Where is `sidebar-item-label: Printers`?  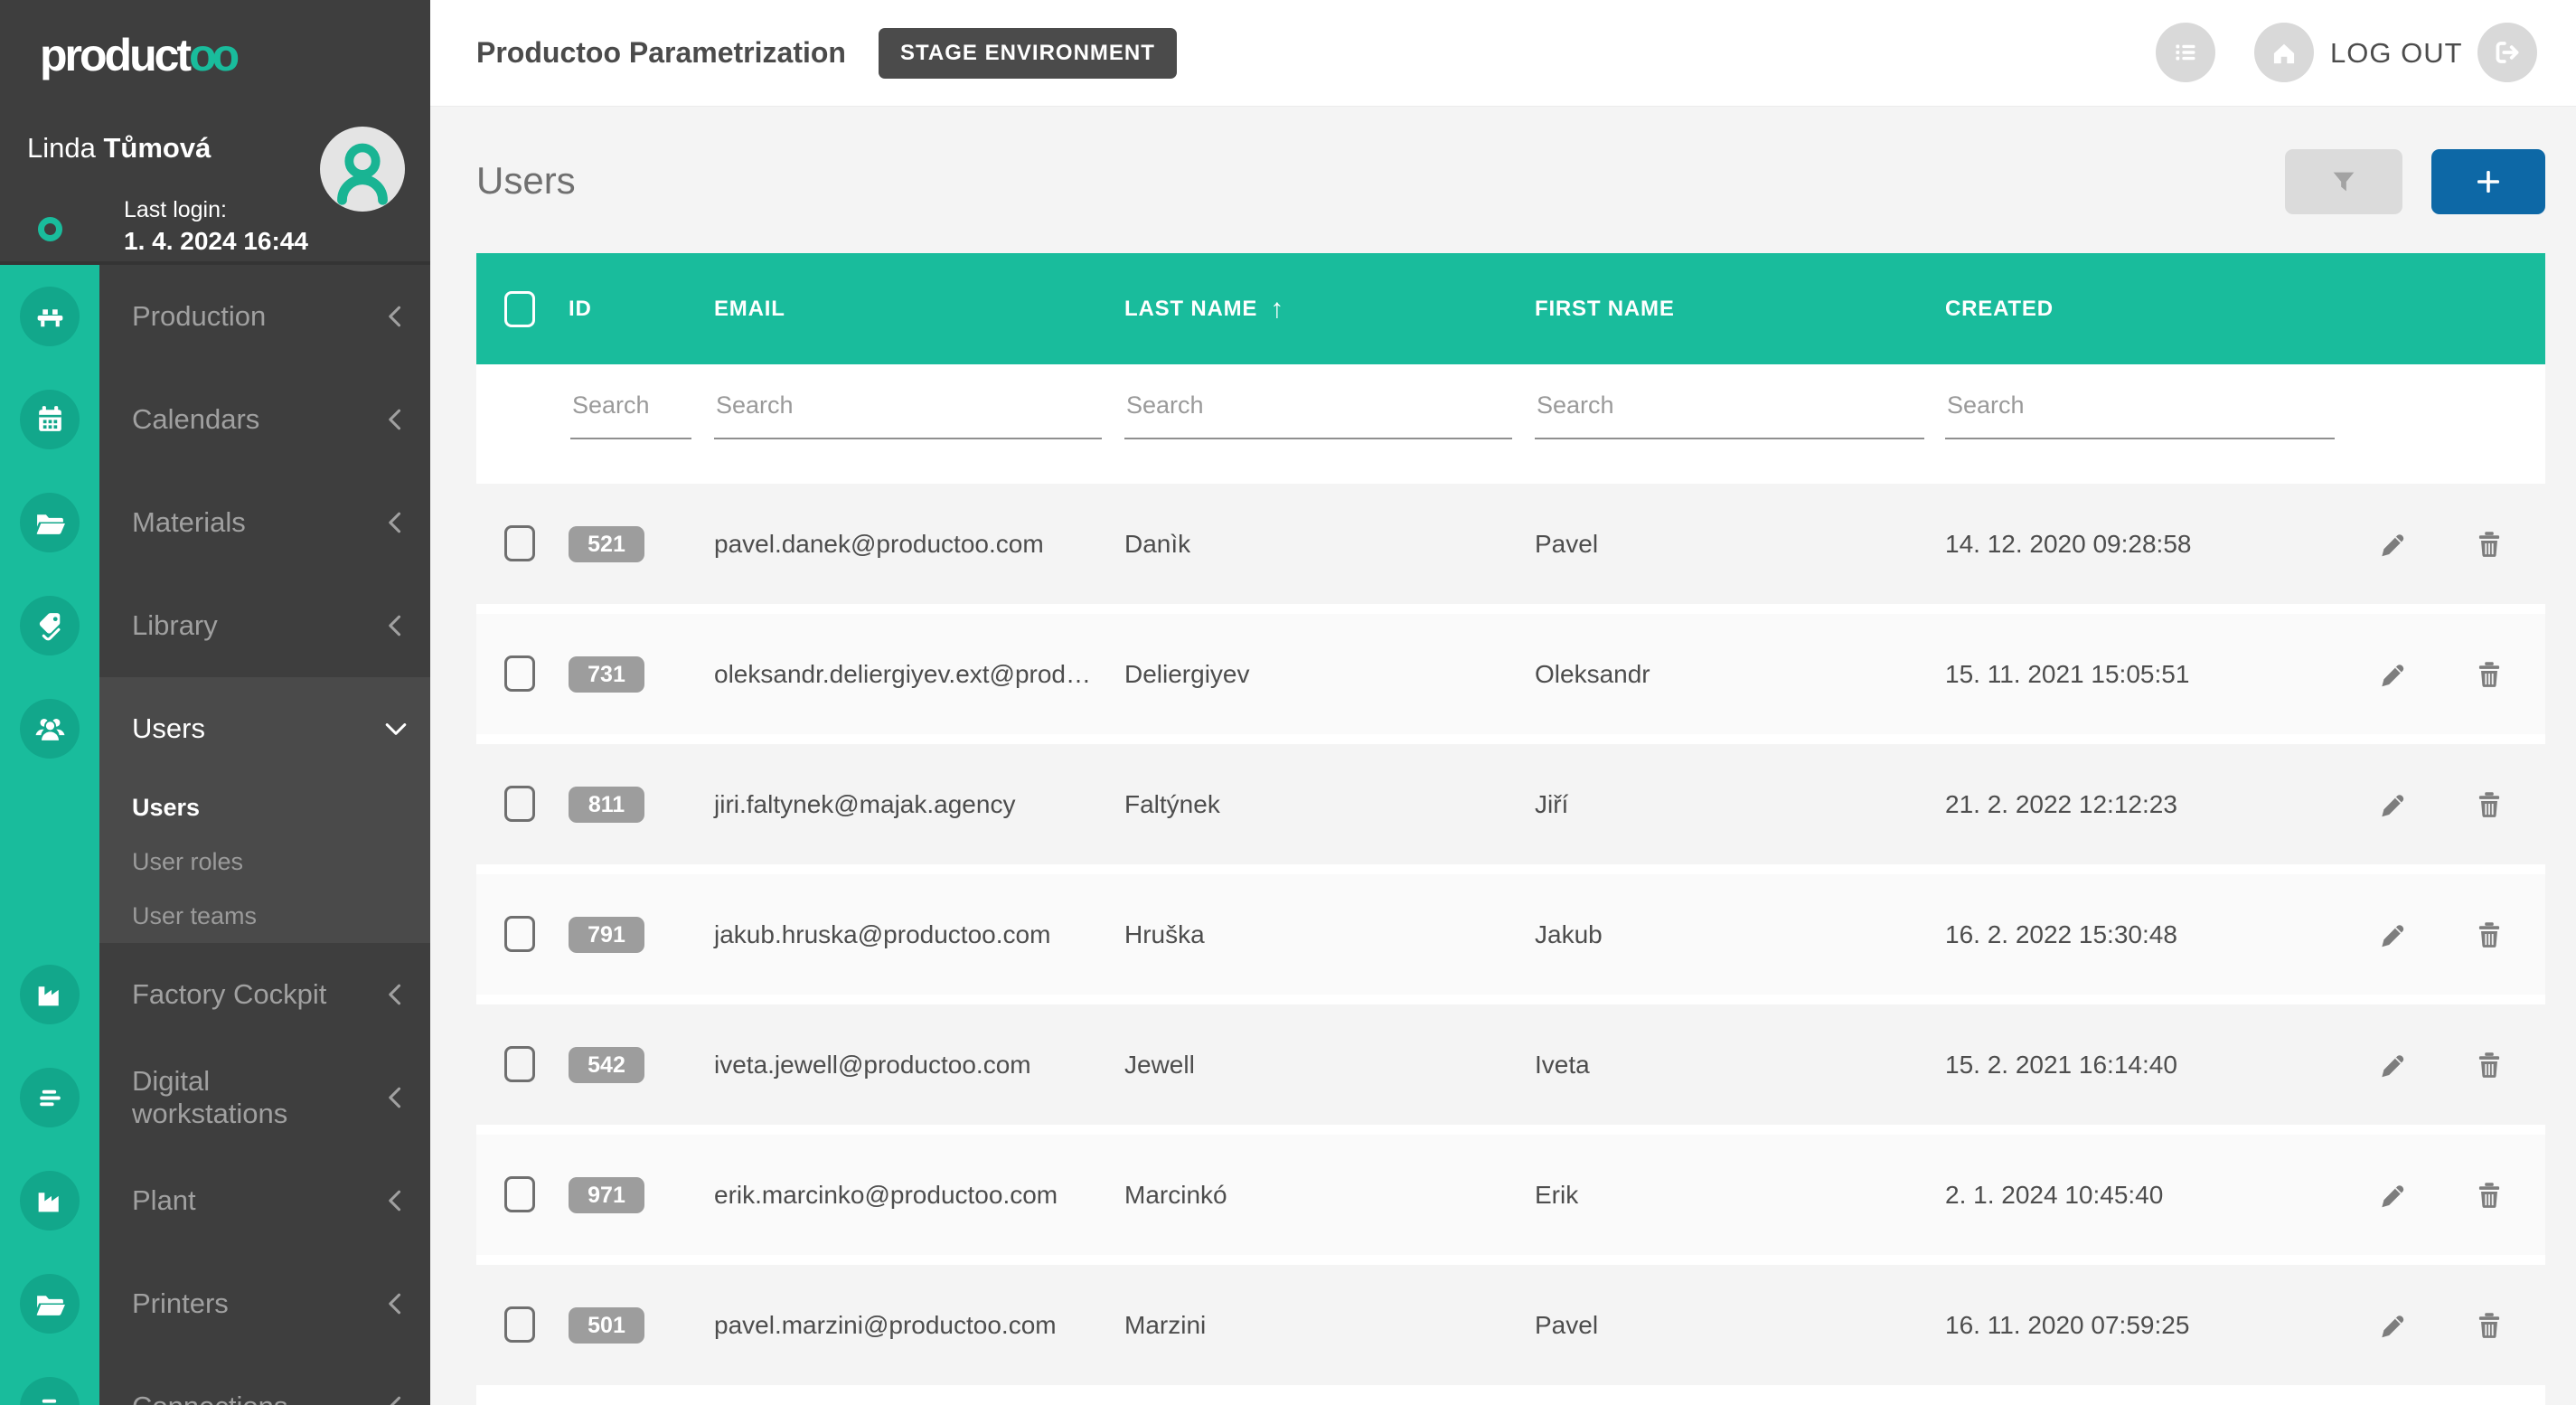
sidebar-item-label: Printers is located at coordinates (180, 1303).